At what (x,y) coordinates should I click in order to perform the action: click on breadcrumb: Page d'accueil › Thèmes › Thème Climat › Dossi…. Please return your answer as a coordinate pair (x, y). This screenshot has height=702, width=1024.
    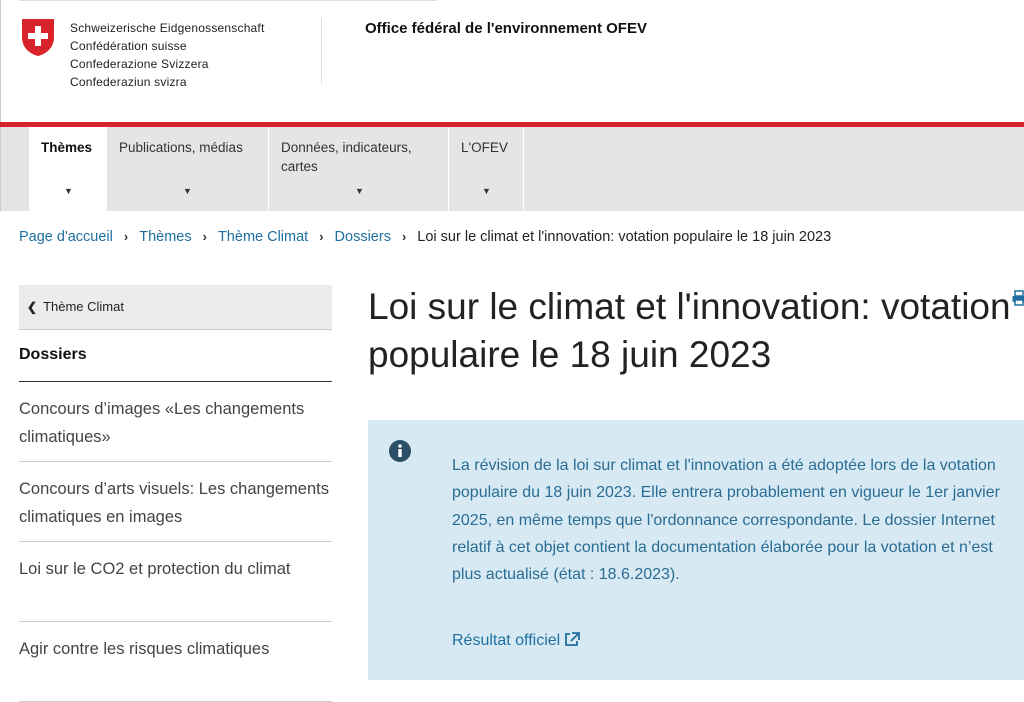
    Looking at the image, I should click on (425, 237).